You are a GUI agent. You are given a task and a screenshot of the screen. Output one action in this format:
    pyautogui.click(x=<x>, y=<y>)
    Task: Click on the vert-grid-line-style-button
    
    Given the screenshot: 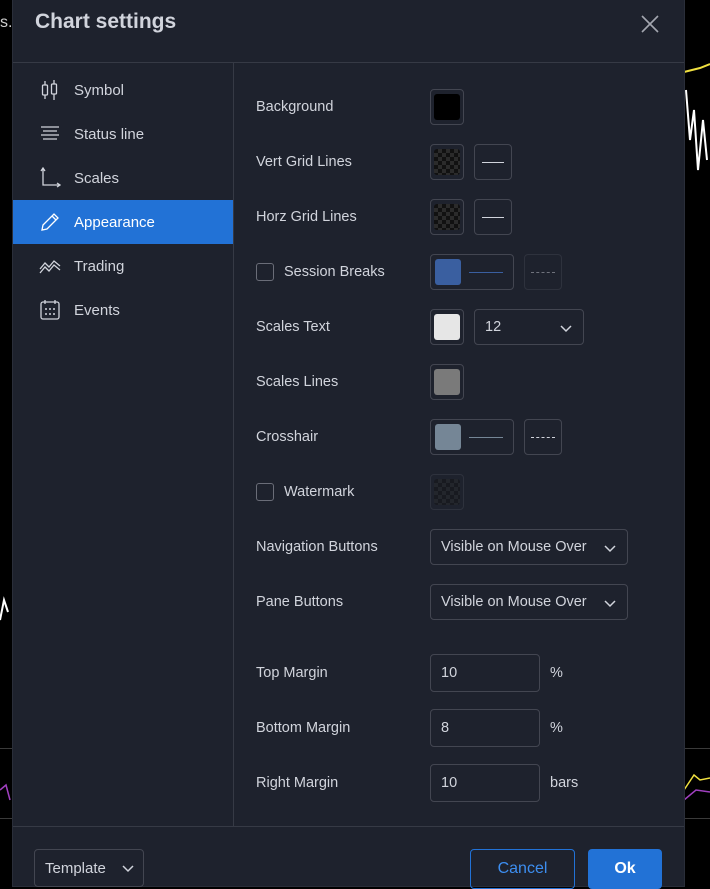 What is the action you would take?
    pyautogui.click(x=493, y=162)
    